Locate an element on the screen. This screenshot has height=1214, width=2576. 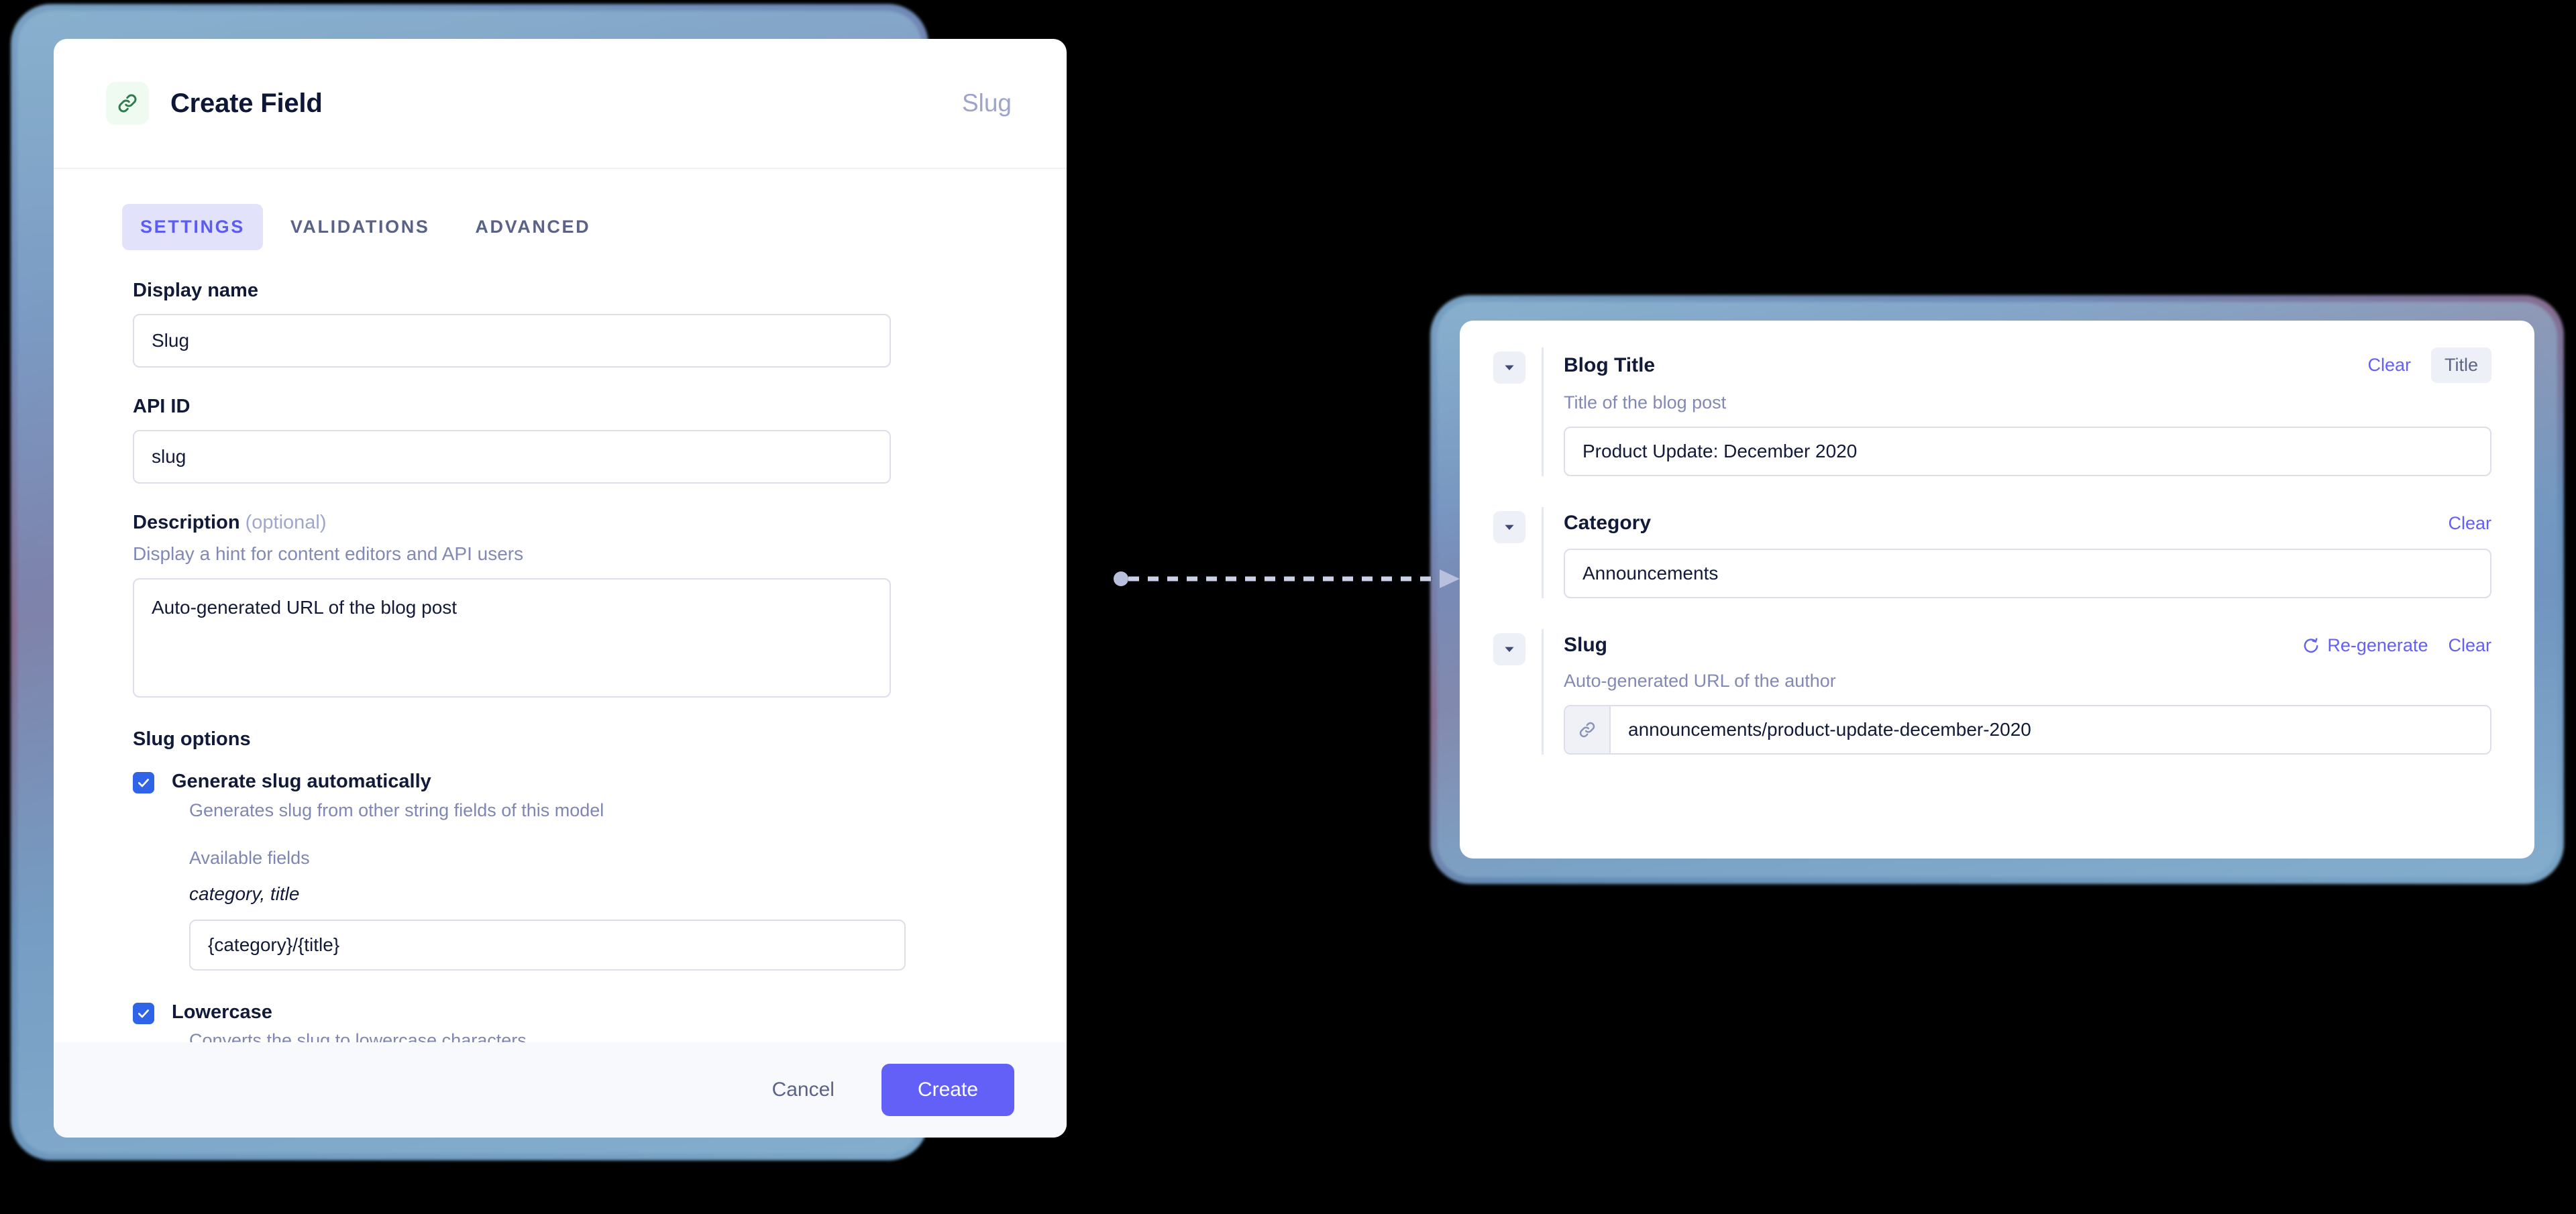
section-help: Title of the blog post is located at coordinates (1645, 402).